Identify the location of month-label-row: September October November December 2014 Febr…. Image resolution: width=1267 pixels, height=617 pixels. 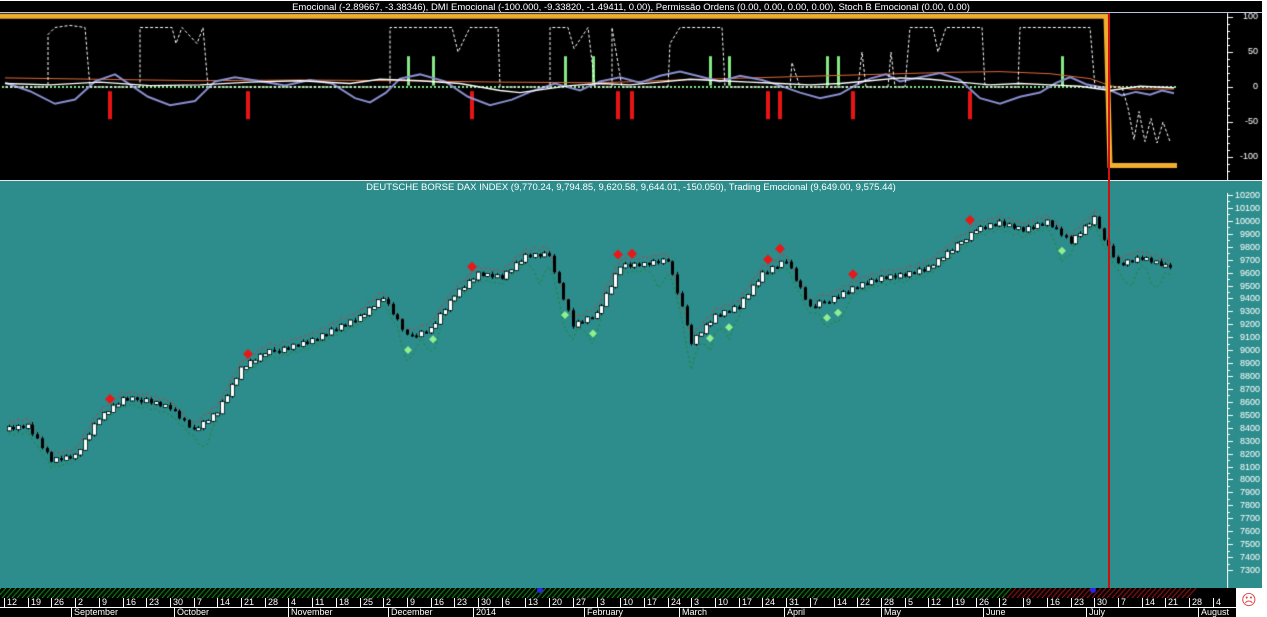
(618, 612).